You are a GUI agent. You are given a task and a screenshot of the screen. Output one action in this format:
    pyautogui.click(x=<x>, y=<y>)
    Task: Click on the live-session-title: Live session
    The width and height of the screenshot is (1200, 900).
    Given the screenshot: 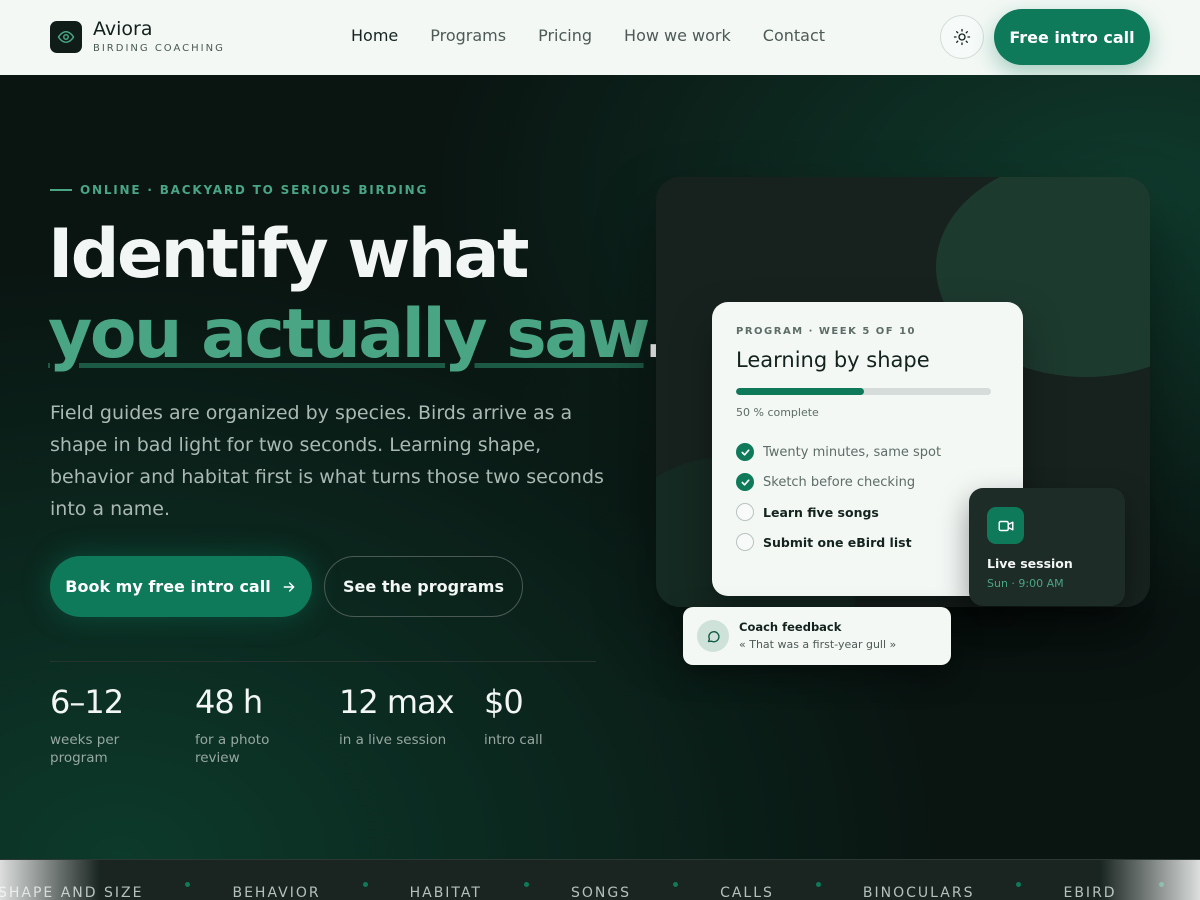 What is the action you would take?
    pyautogui.click(x=1030, y=563)
    